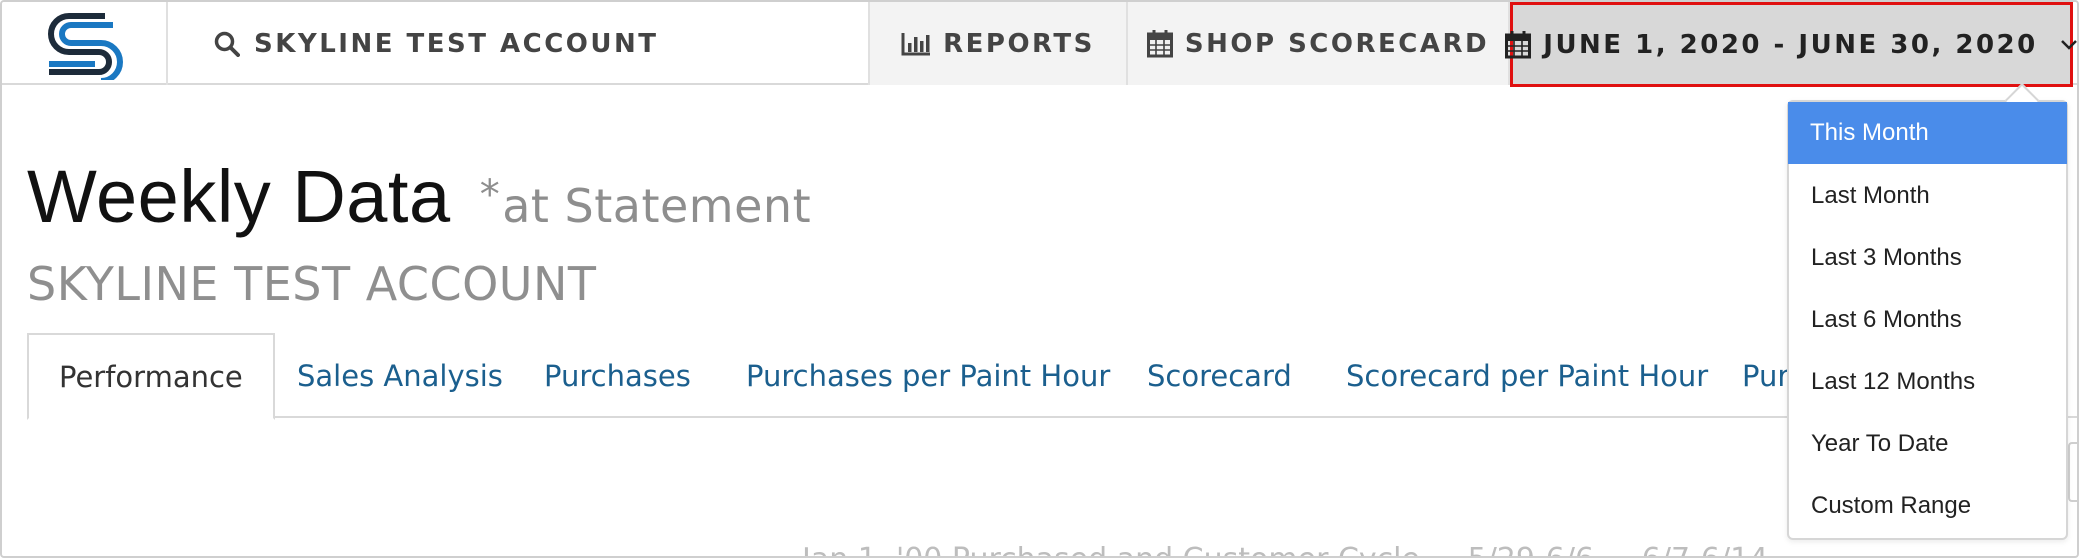  I want to click on reports-menu-button: REPORTS, so click(998, 43).